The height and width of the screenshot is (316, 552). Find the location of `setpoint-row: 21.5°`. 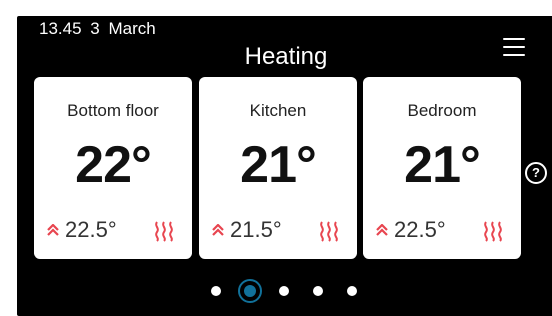

setpoint-row: 21.5° is located at coordinates (278, 230).